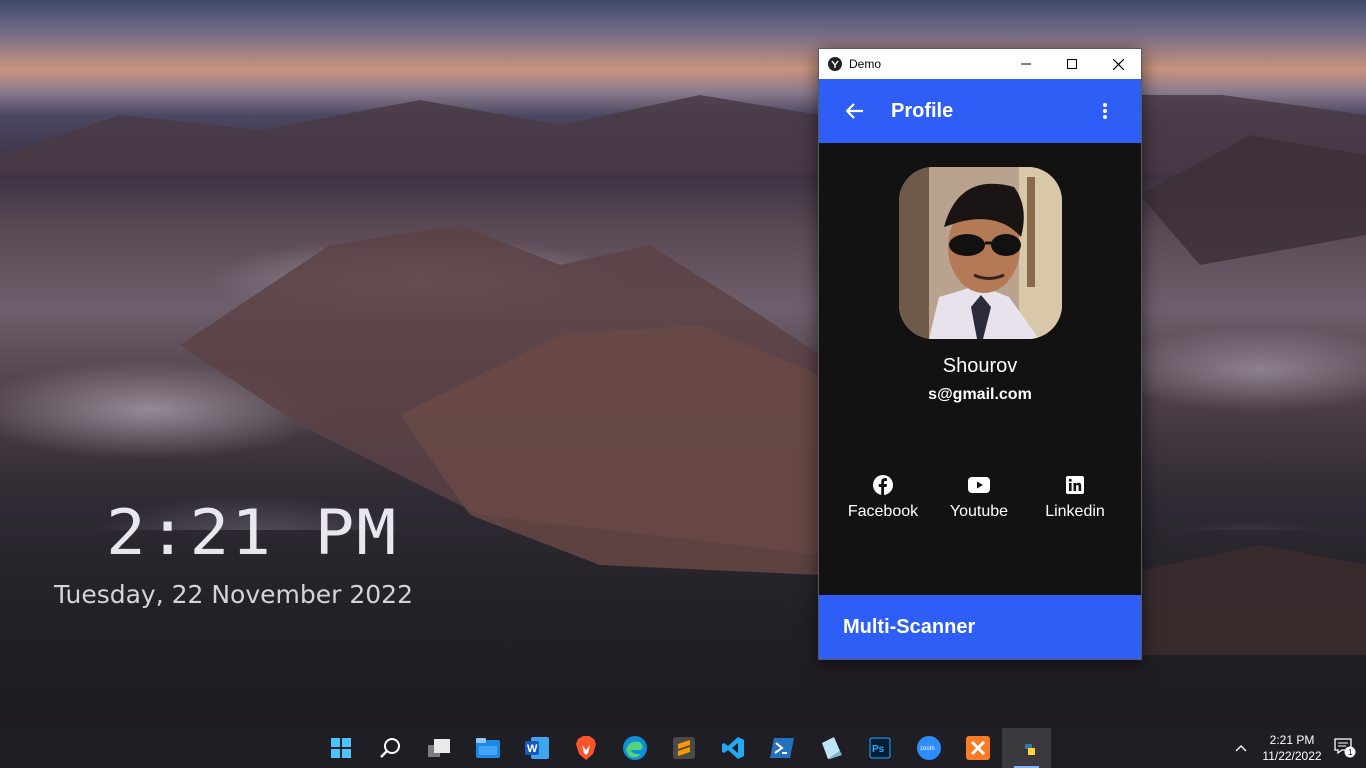  I want to click on python-icon, so click(1026, 748).